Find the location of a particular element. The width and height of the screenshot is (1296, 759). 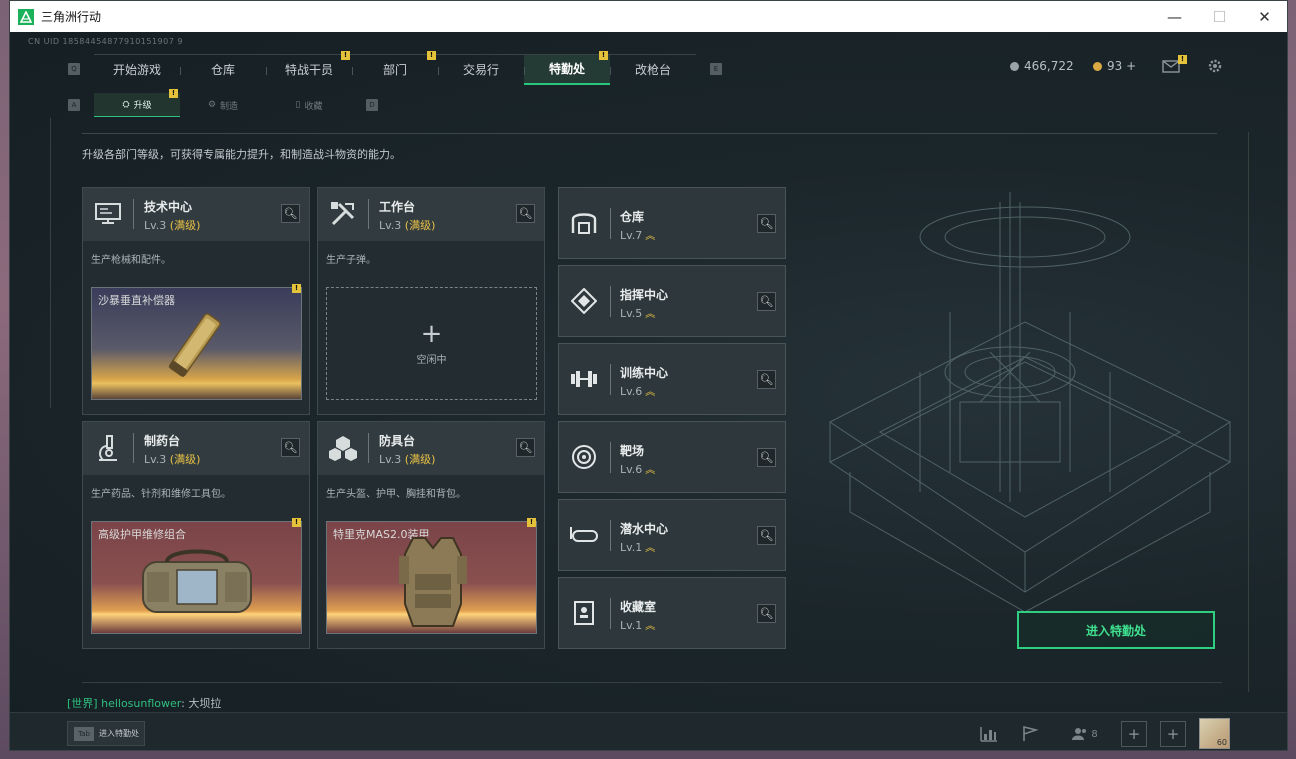

collection-icon: ▯ is located at coordinates (298, 105).